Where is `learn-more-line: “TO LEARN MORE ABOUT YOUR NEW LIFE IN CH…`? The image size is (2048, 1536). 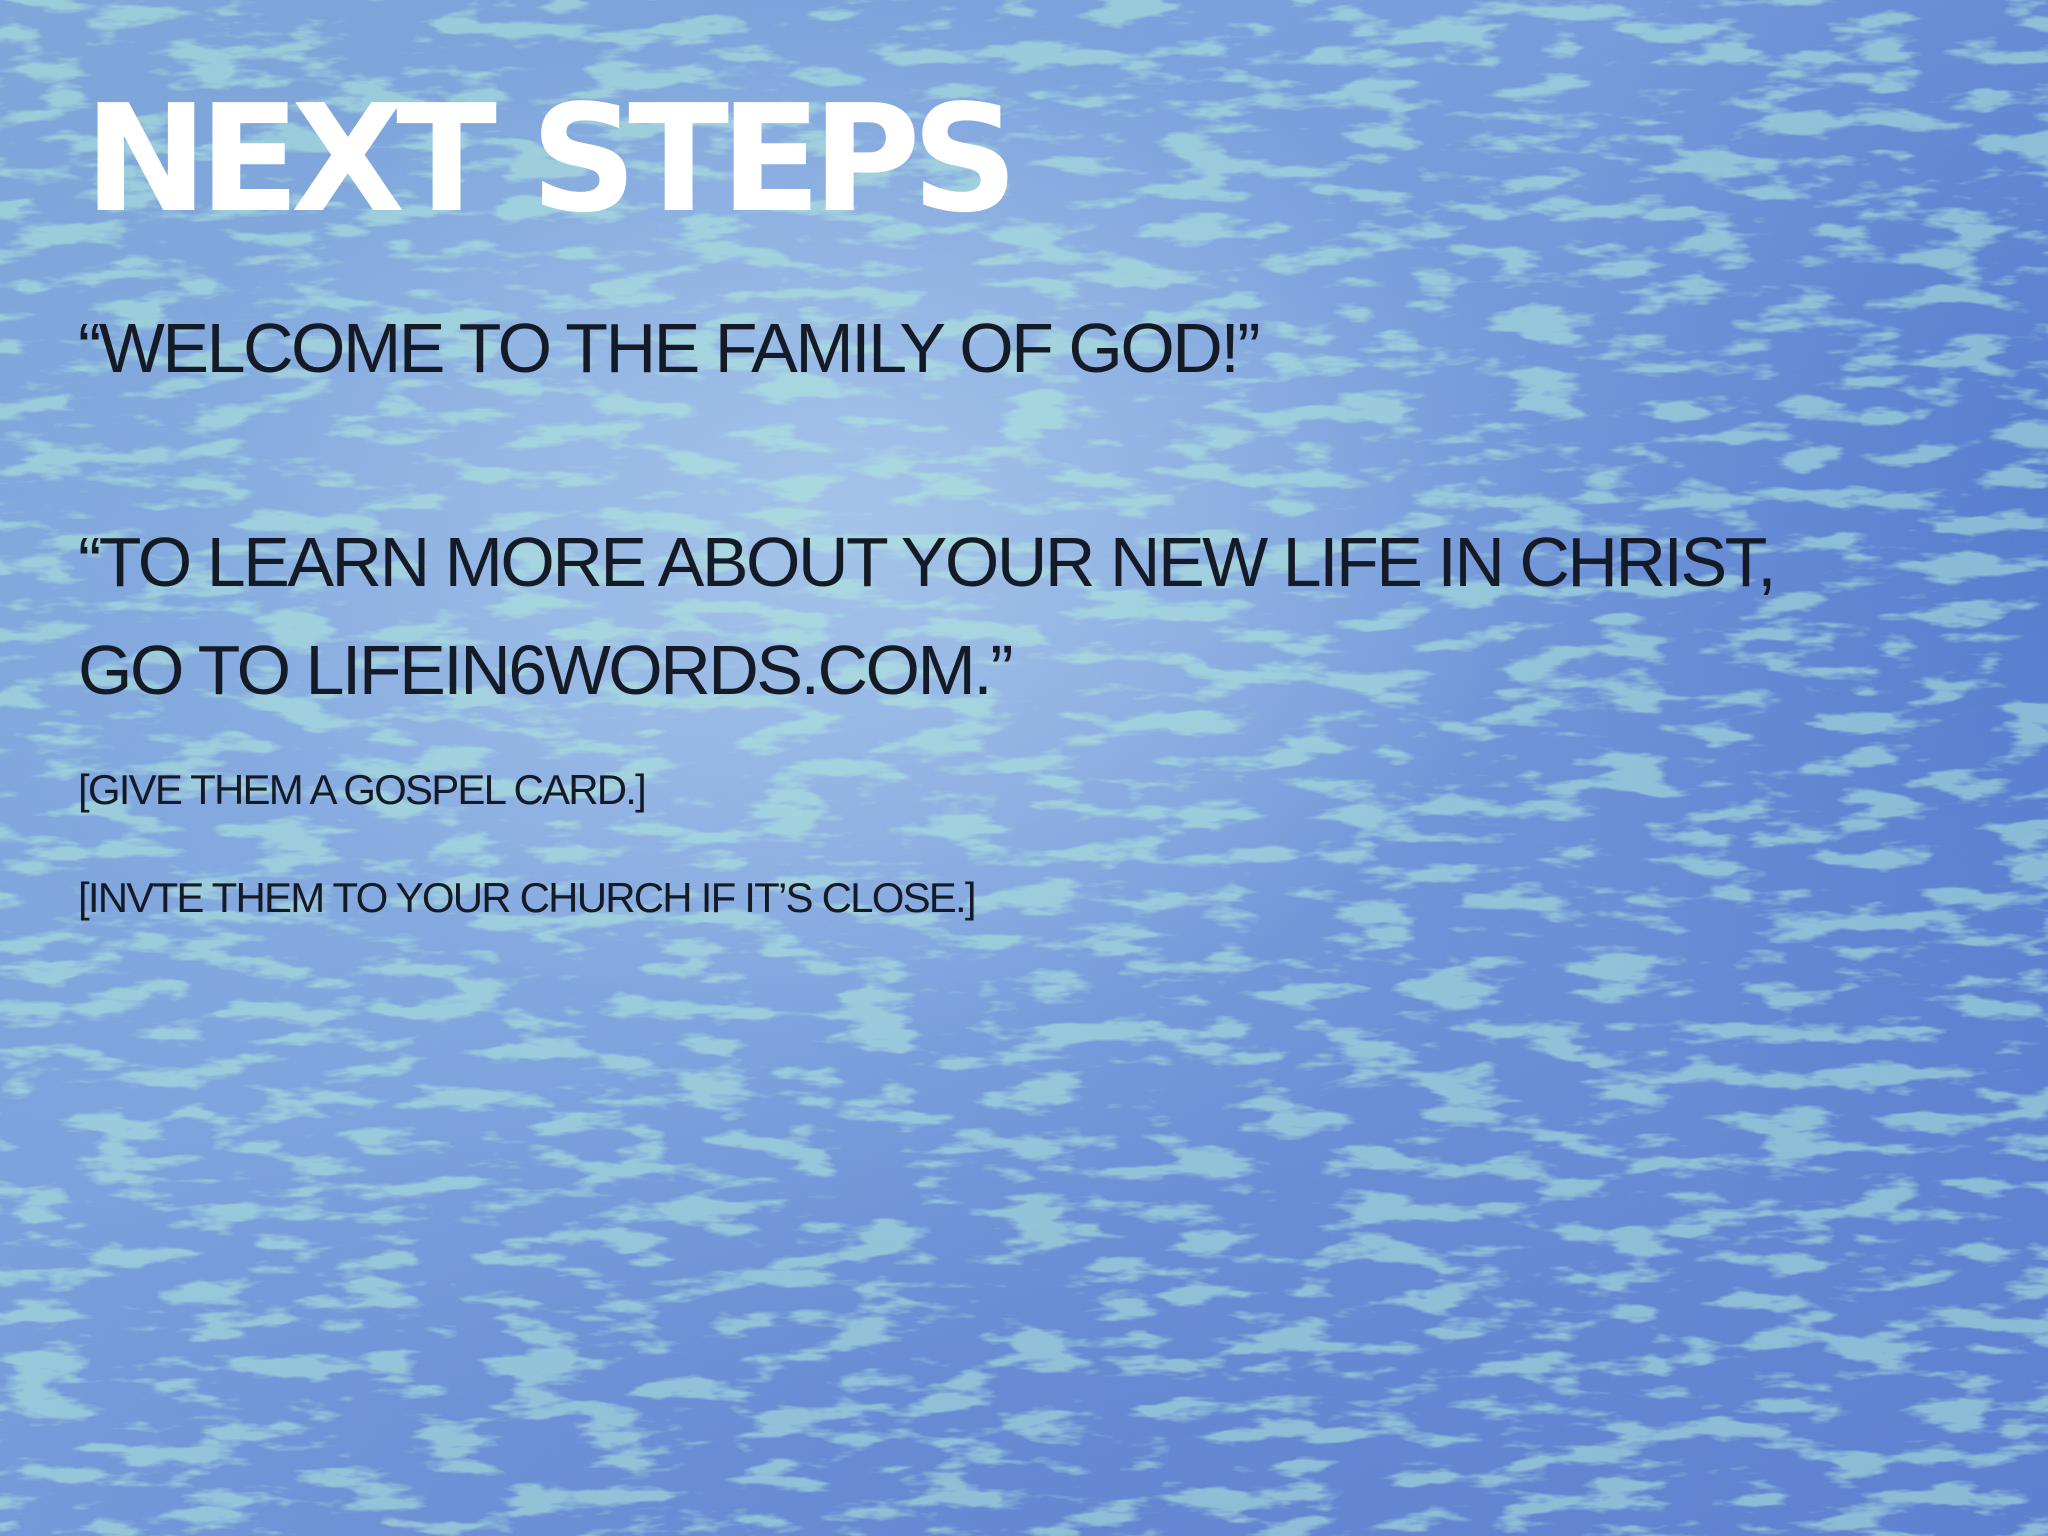 learn-more-line: “TO LEARN MORE ABOUT YOUR NEW LIFE IN CH… is located at coordinates (927, 562).